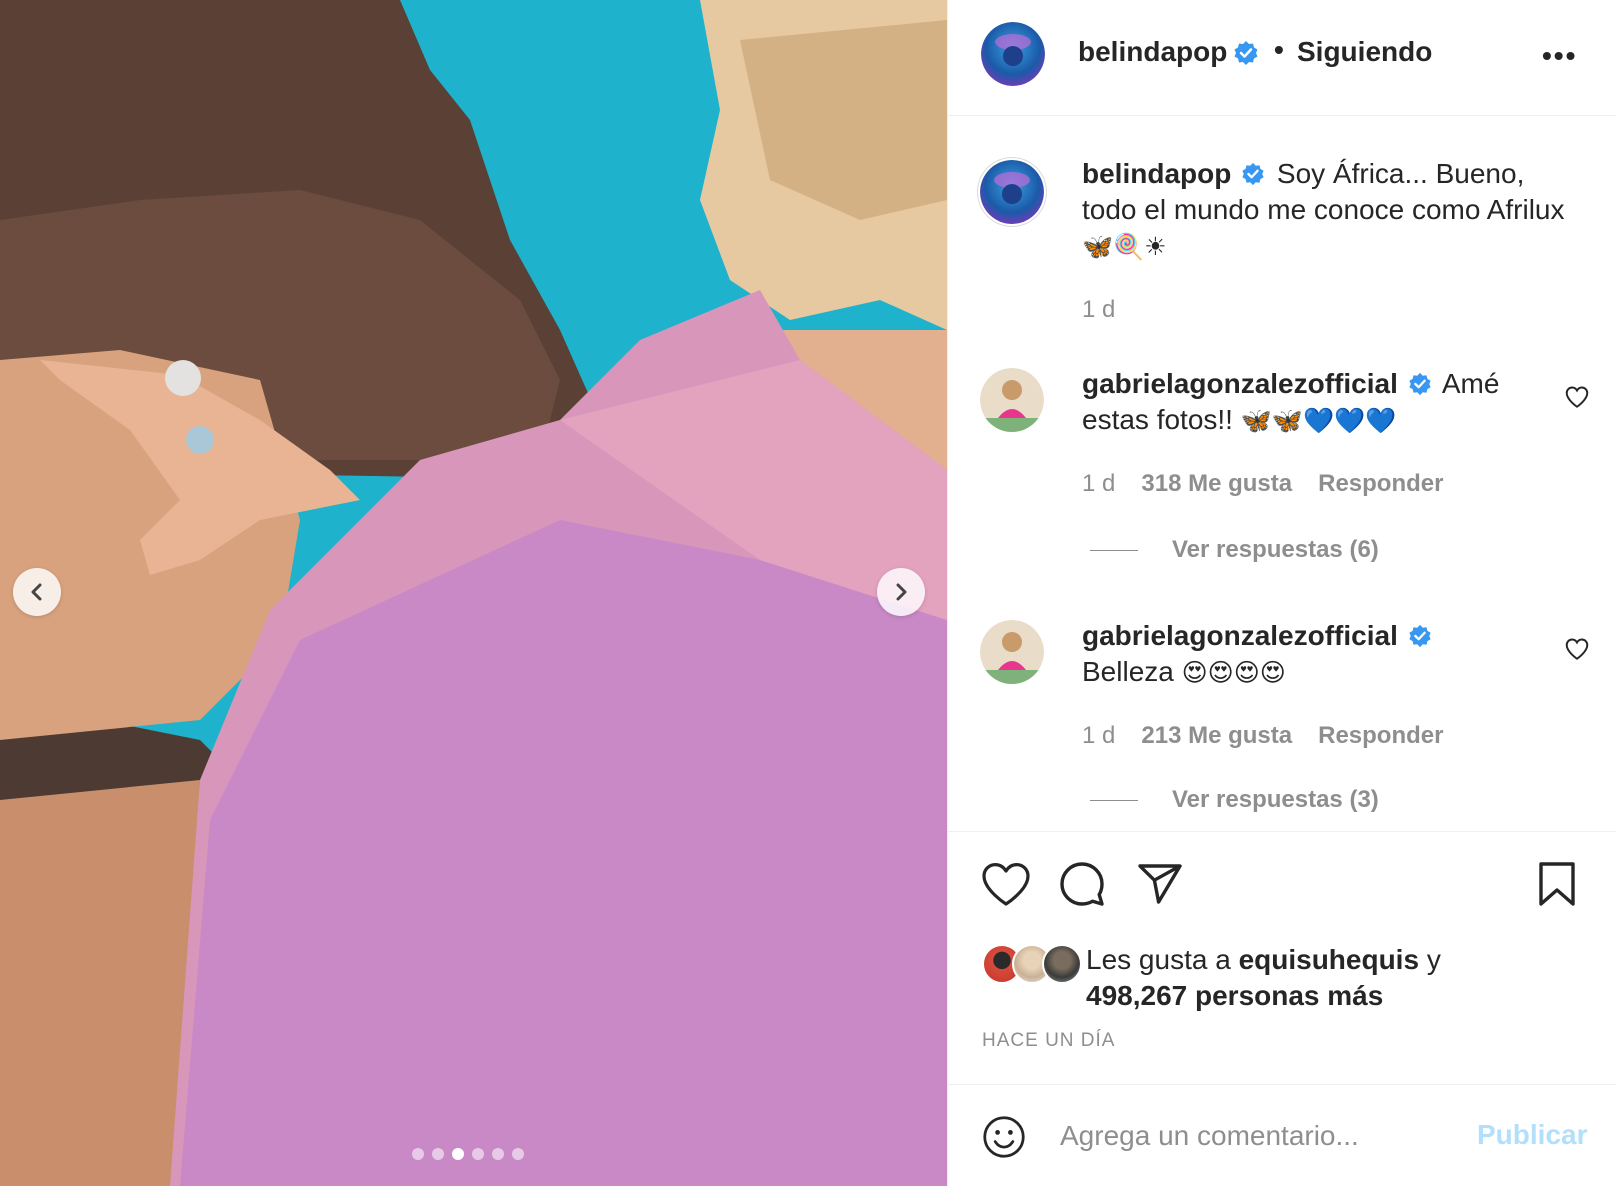 This screenshot has width=1616, height=1186. What do you see at coordinates (1318, 420) in the screenshot?
I see `comment-emojis: 🦋🦋💙💙💙` at bounding box center [1318, 420].